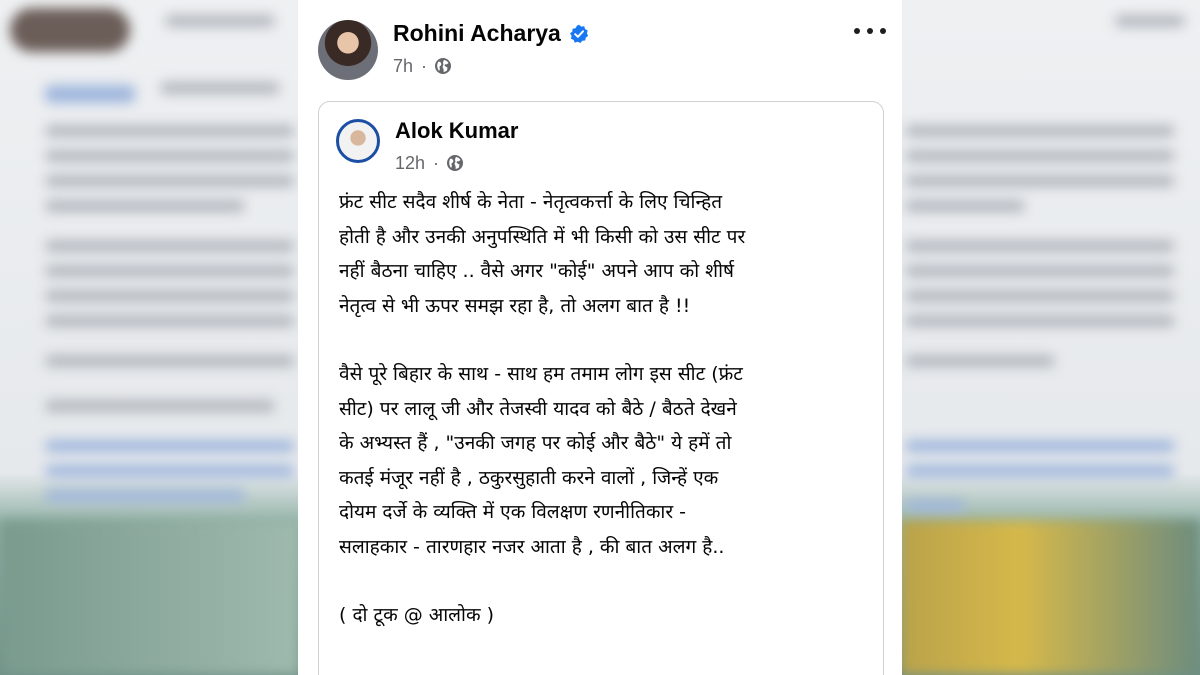  Describe the element at coordinates (1050, 597) in the screenshot. I see `background-image-right` at that location.